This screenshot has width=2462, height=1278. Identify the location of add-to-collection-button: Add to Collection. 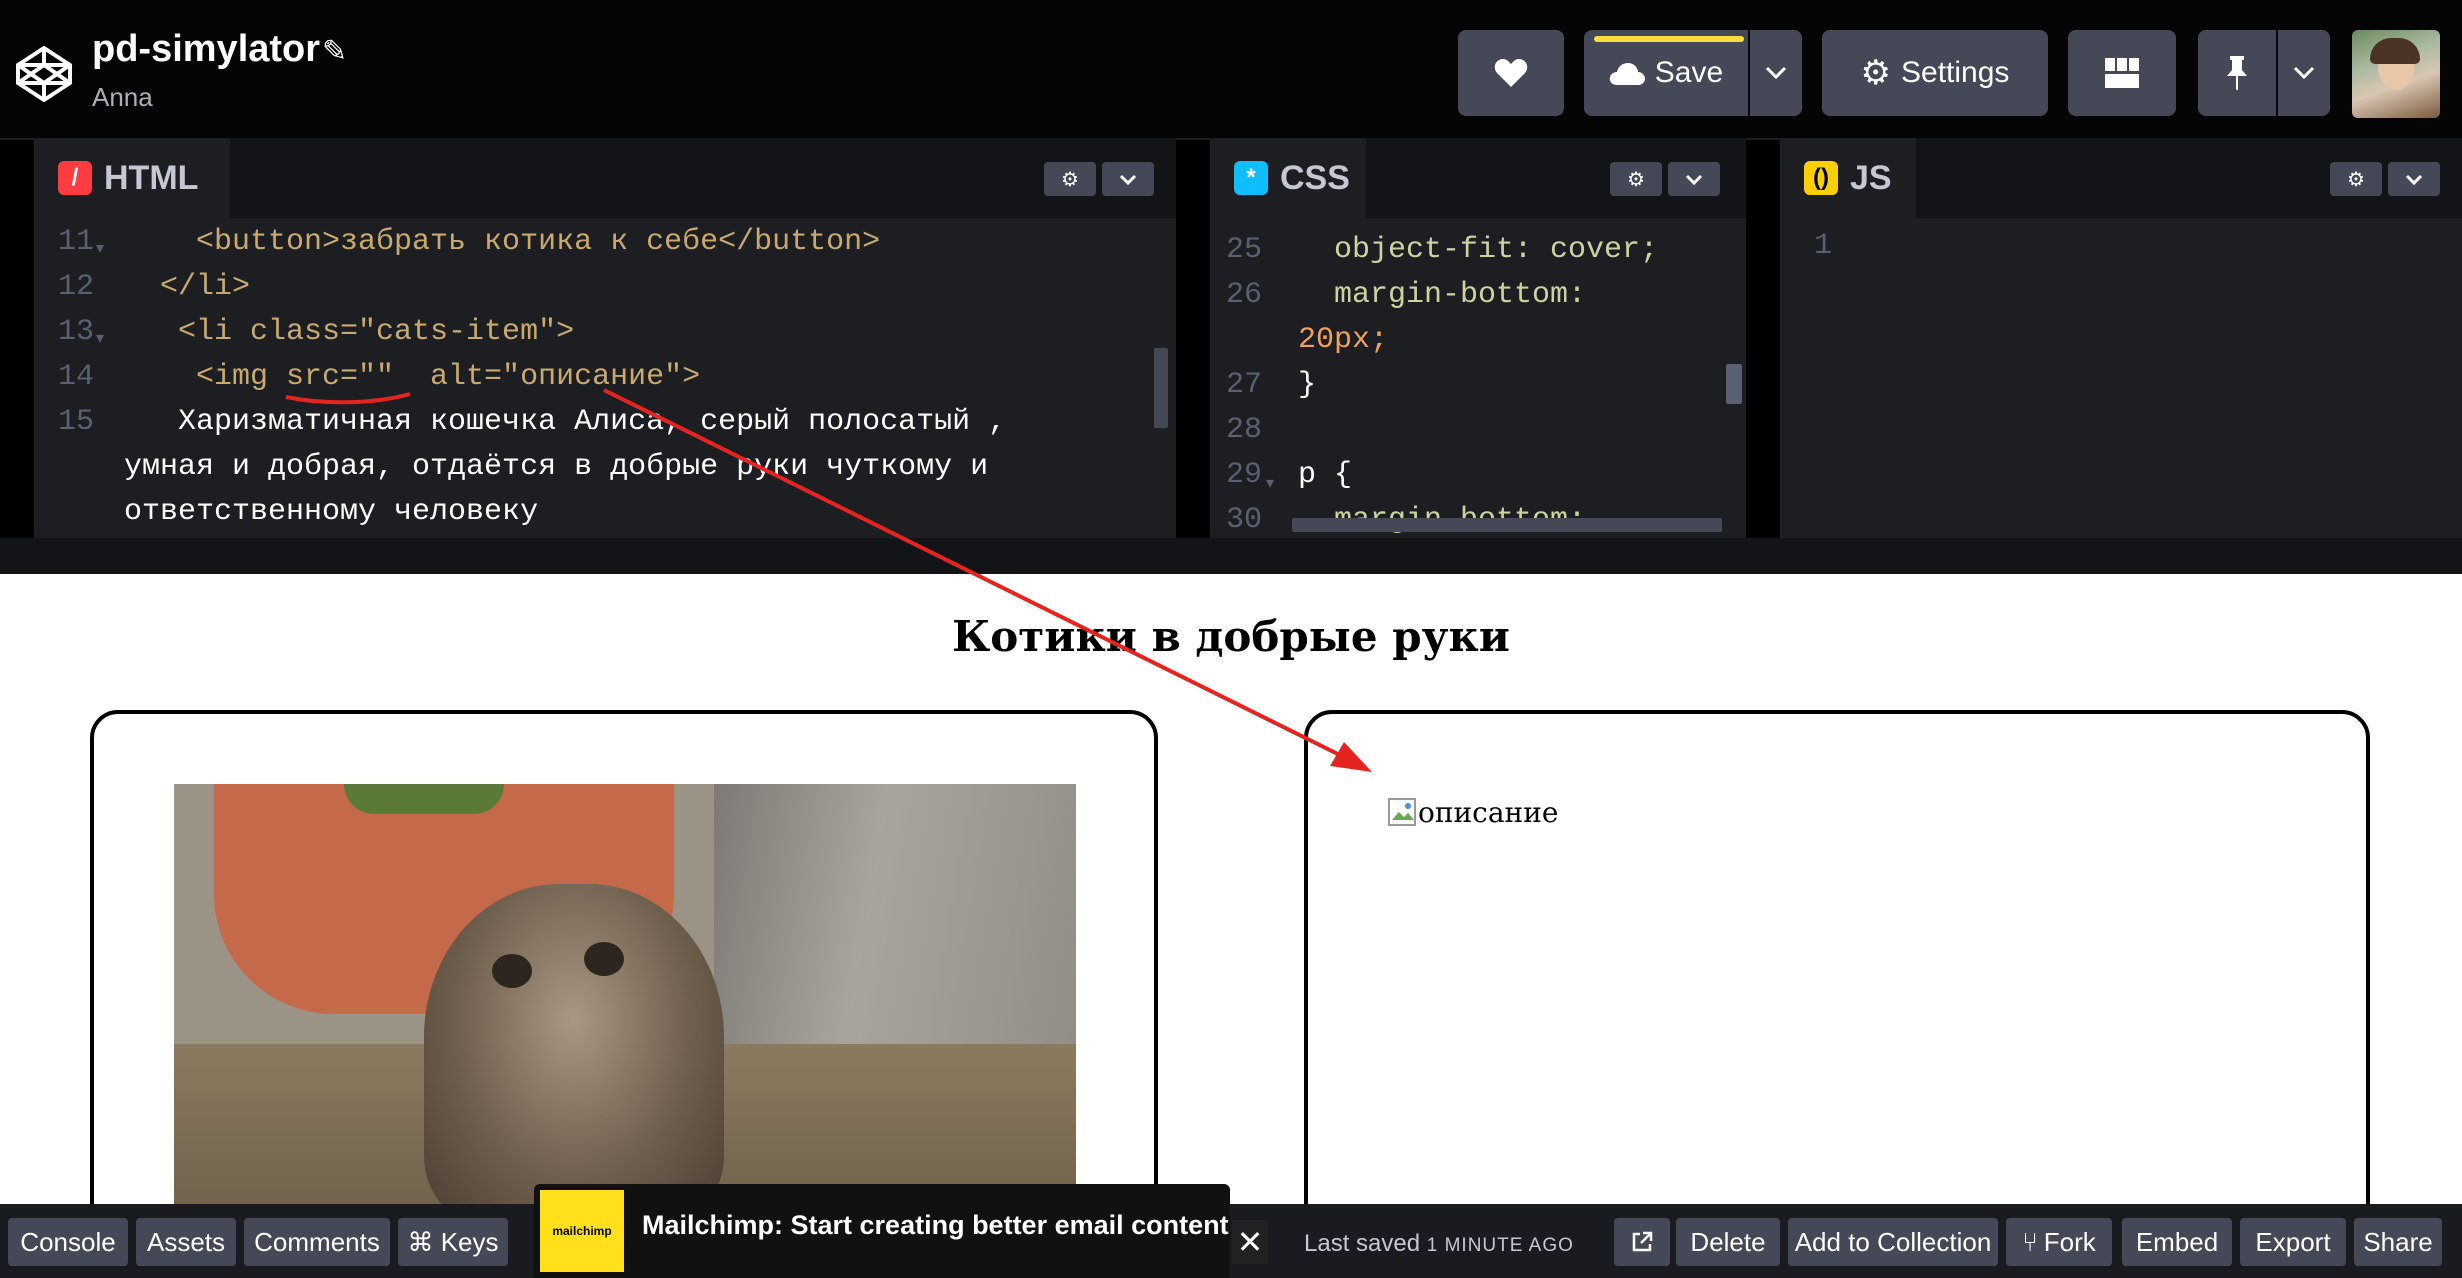
(1893, 1242).